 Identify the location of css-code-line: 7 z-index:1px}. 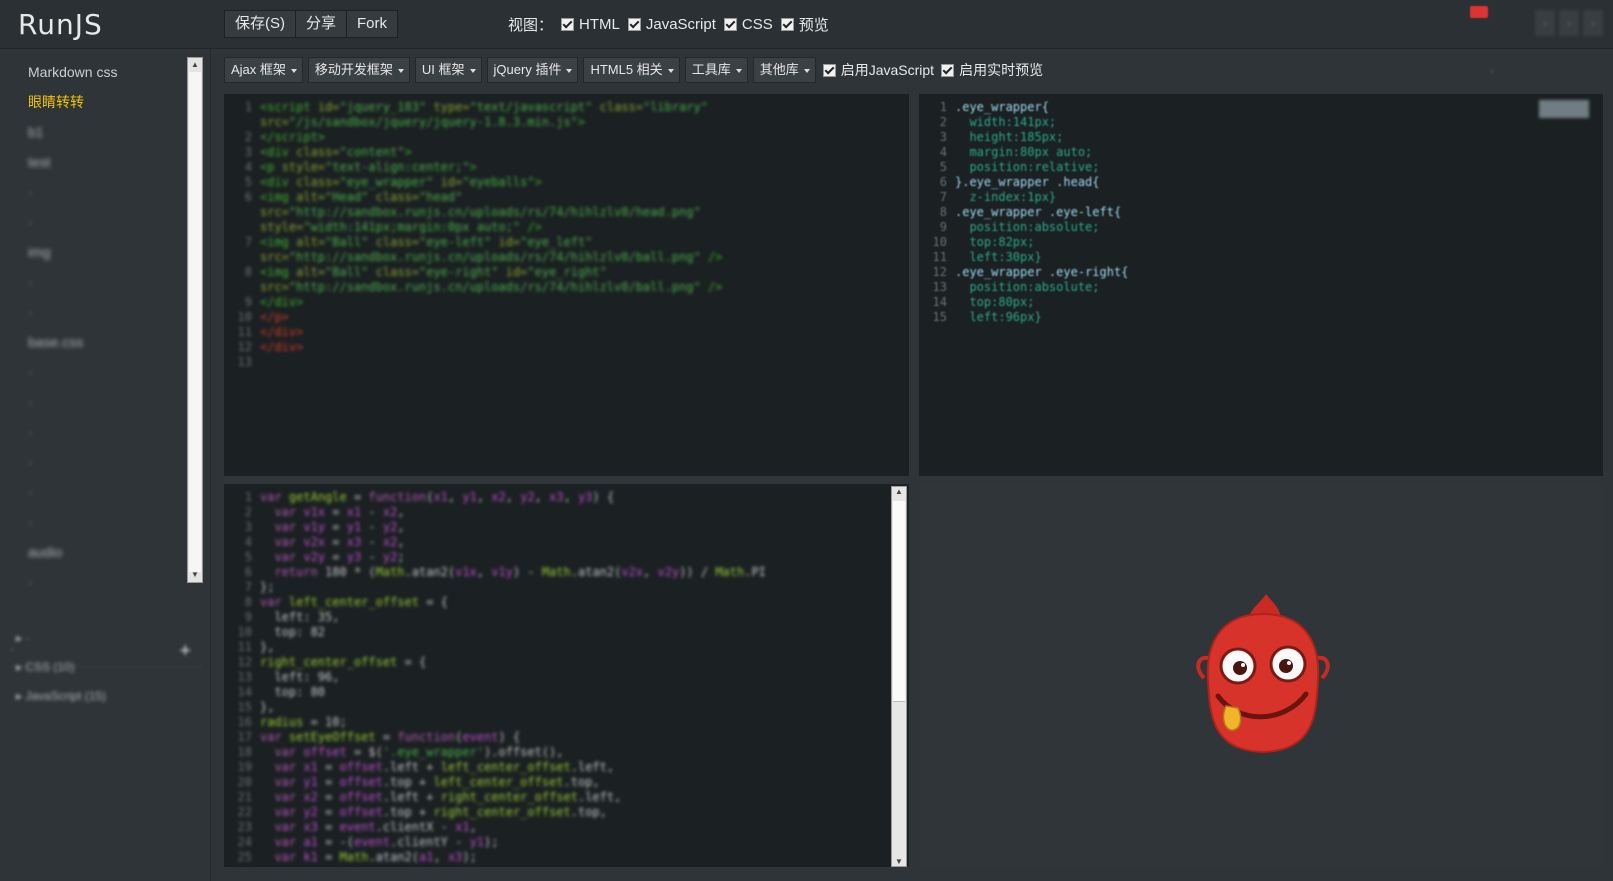
(1023, 197).